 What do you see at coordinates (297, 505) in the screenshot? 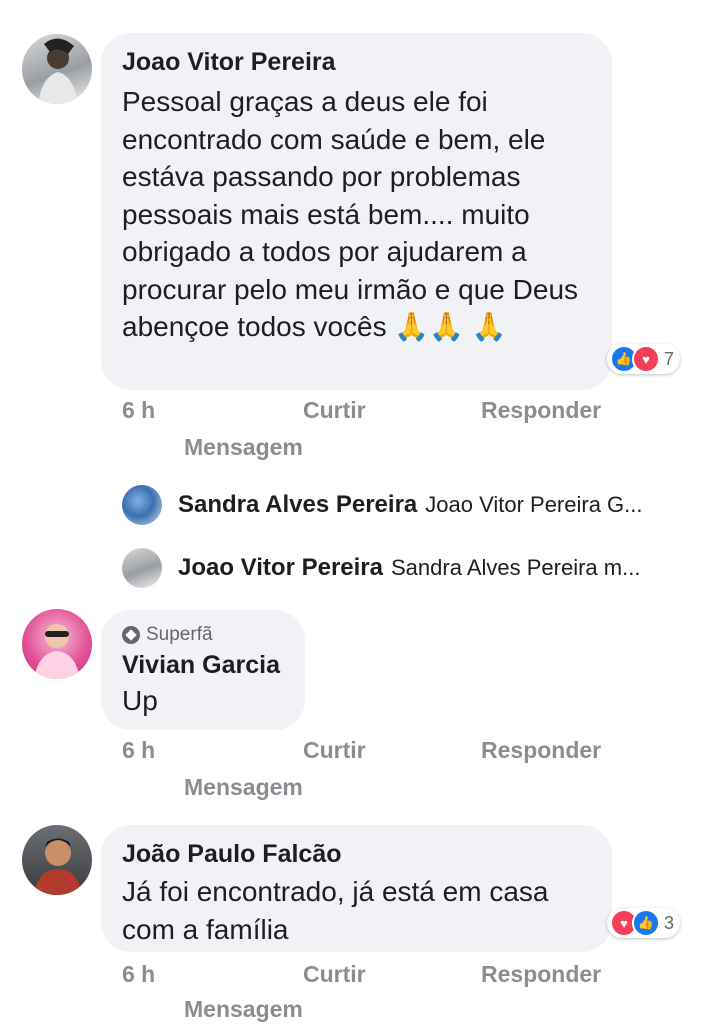
I see `reply-author: Sandra Alves Pereira` at bounding box center [297, 505].